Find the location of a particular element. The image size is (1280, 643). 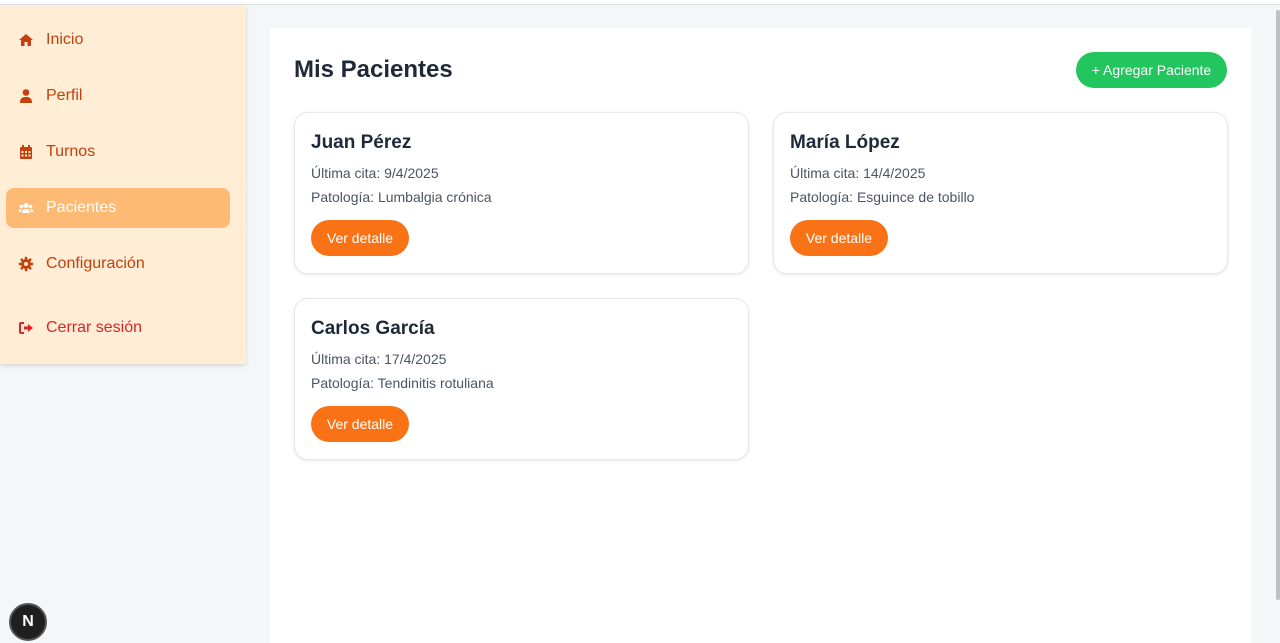

patient-name: Carlos García is located at coordinates (373, 328).